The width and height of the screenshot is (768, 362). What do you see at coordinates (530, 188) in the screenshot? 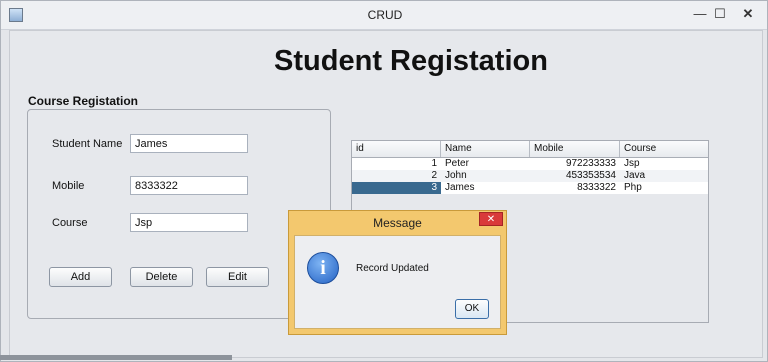
I see `table-row-selected: 3 James 8333322 Php` at bounding box center [530, 188].